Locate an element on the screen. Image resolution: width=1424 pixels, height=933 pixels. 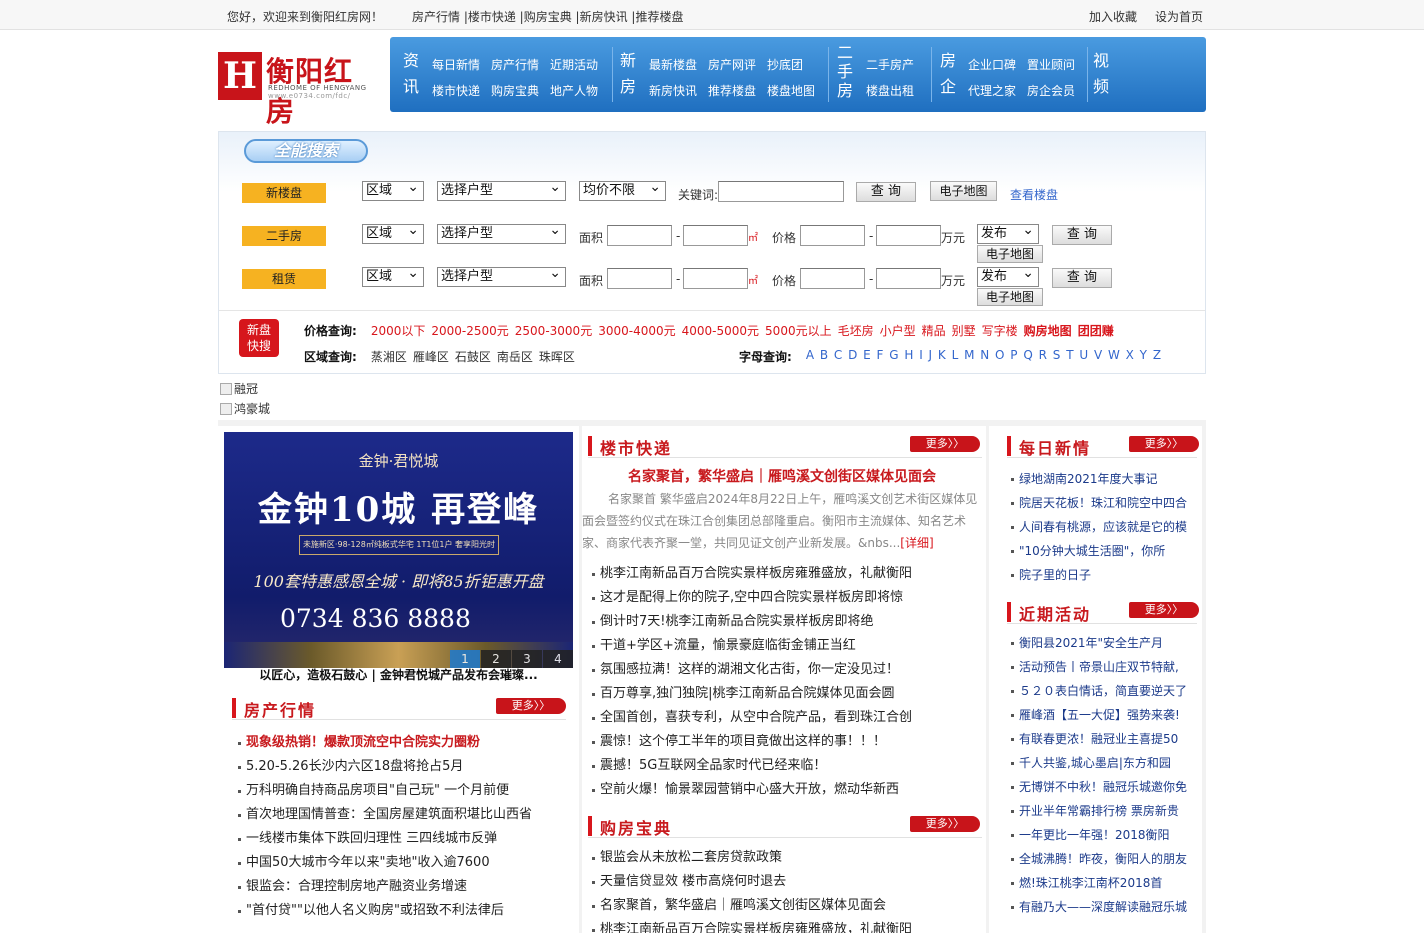
nav-cat-secondhand: 二手房 is located at coordinates (845, 71).